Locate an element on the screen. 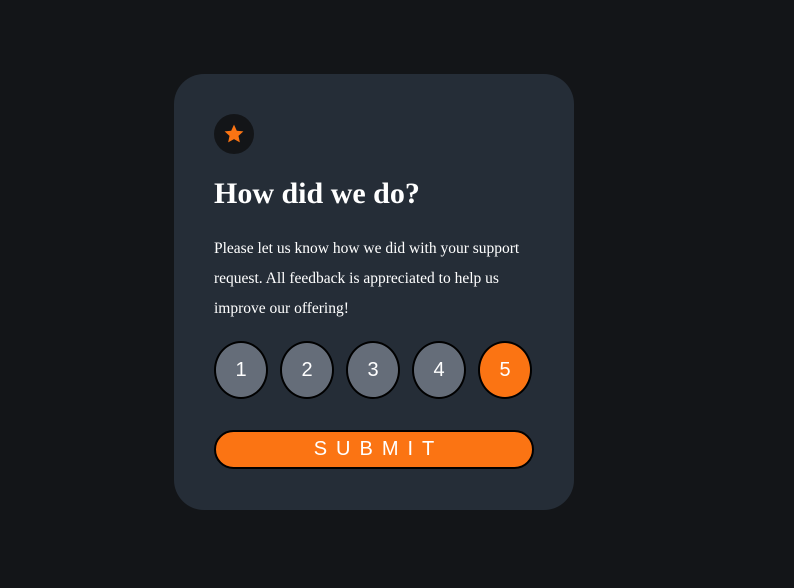 Image resolution: width=794 pixels, height=588 pixels. rating-button-4: 4 is located at coordinates (439, 370).